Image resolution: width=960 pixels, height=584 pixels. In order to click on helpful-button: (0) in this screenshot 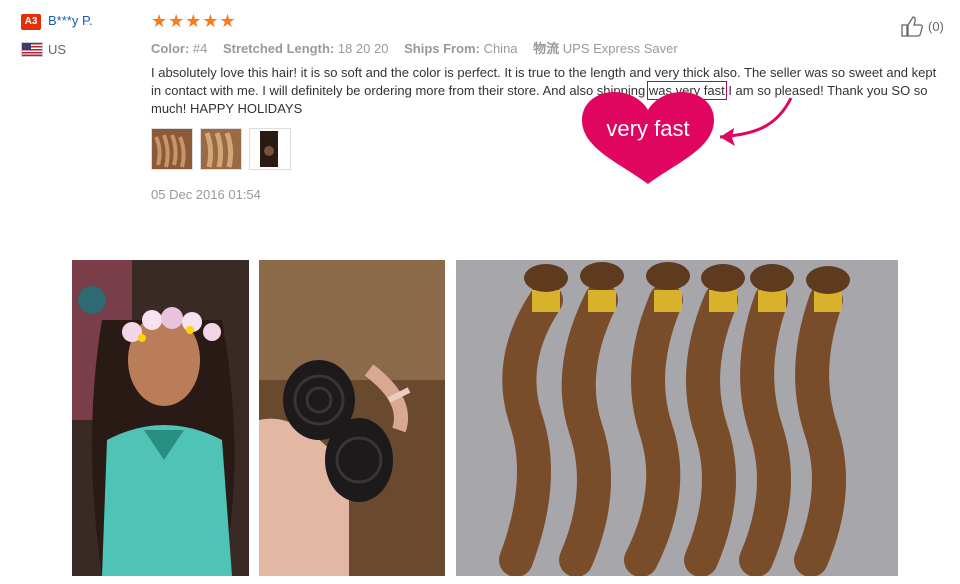, I will do `click(922, 26)`.